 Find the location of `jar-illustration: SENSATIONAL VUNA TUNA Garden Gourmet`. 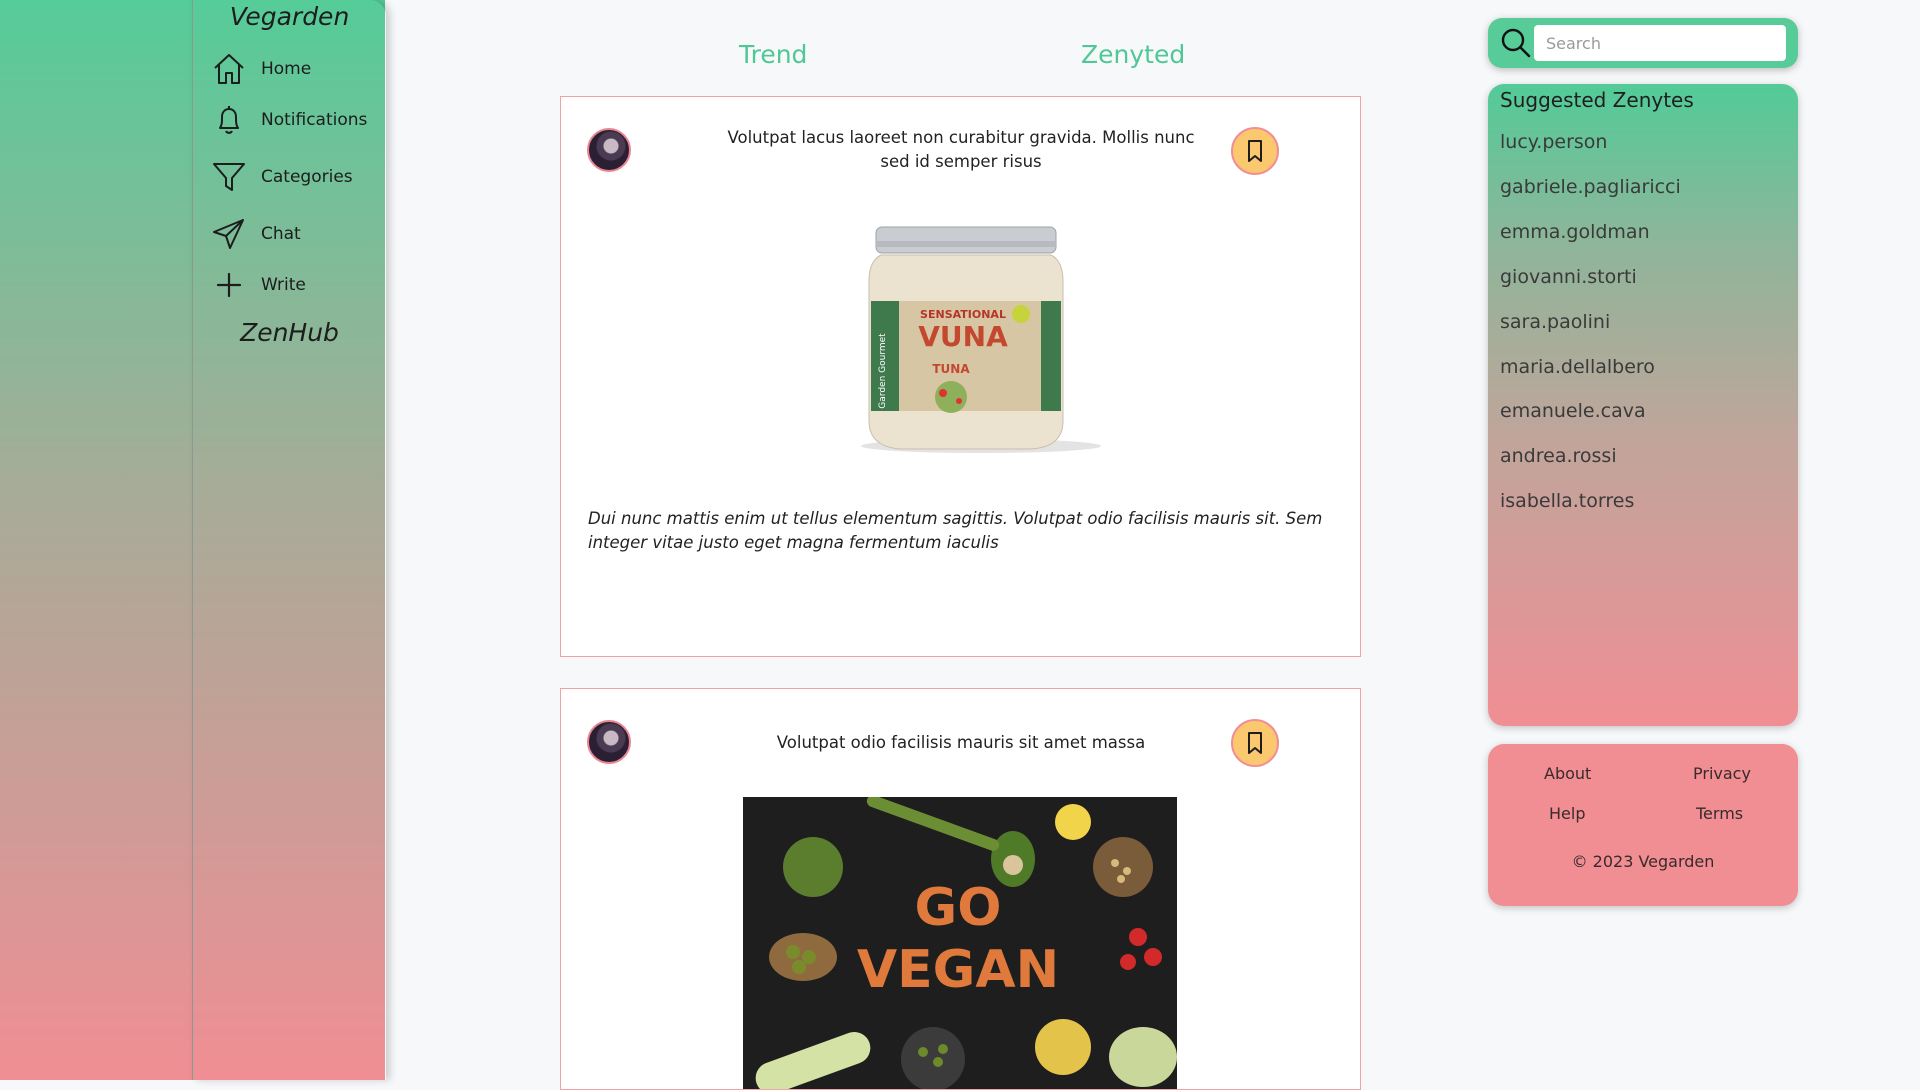

jar-illustration: SENSATIONAL VUNA TUNA Garden Gourmet is located at coordinates (981, 339).